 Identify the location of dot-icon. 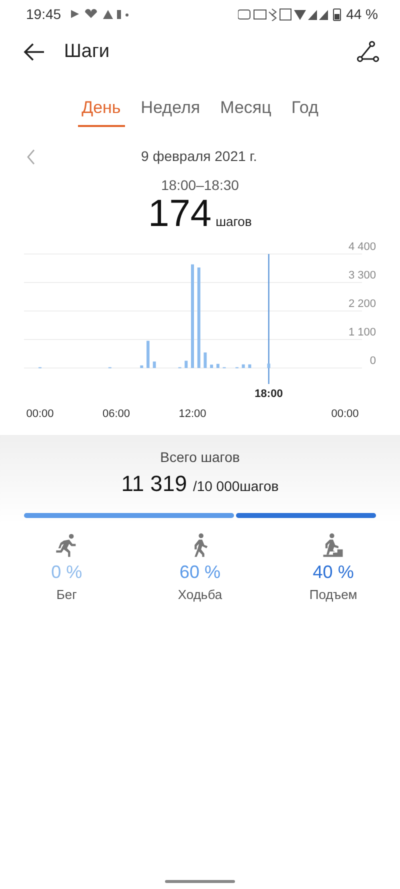
(127, 15).